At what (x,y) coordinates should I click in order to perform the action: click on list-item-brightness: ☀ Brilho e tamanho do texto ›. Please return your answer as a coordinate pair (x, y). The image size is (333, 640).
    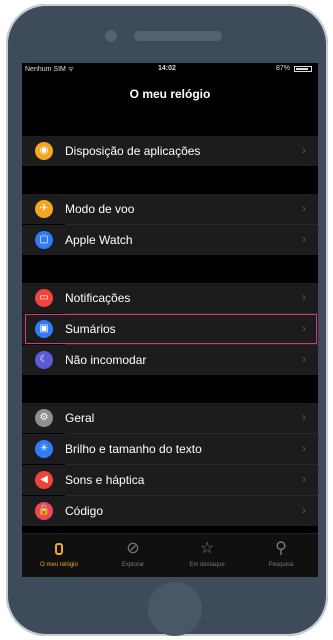
    Looking at the image, I should click on (170, 449).